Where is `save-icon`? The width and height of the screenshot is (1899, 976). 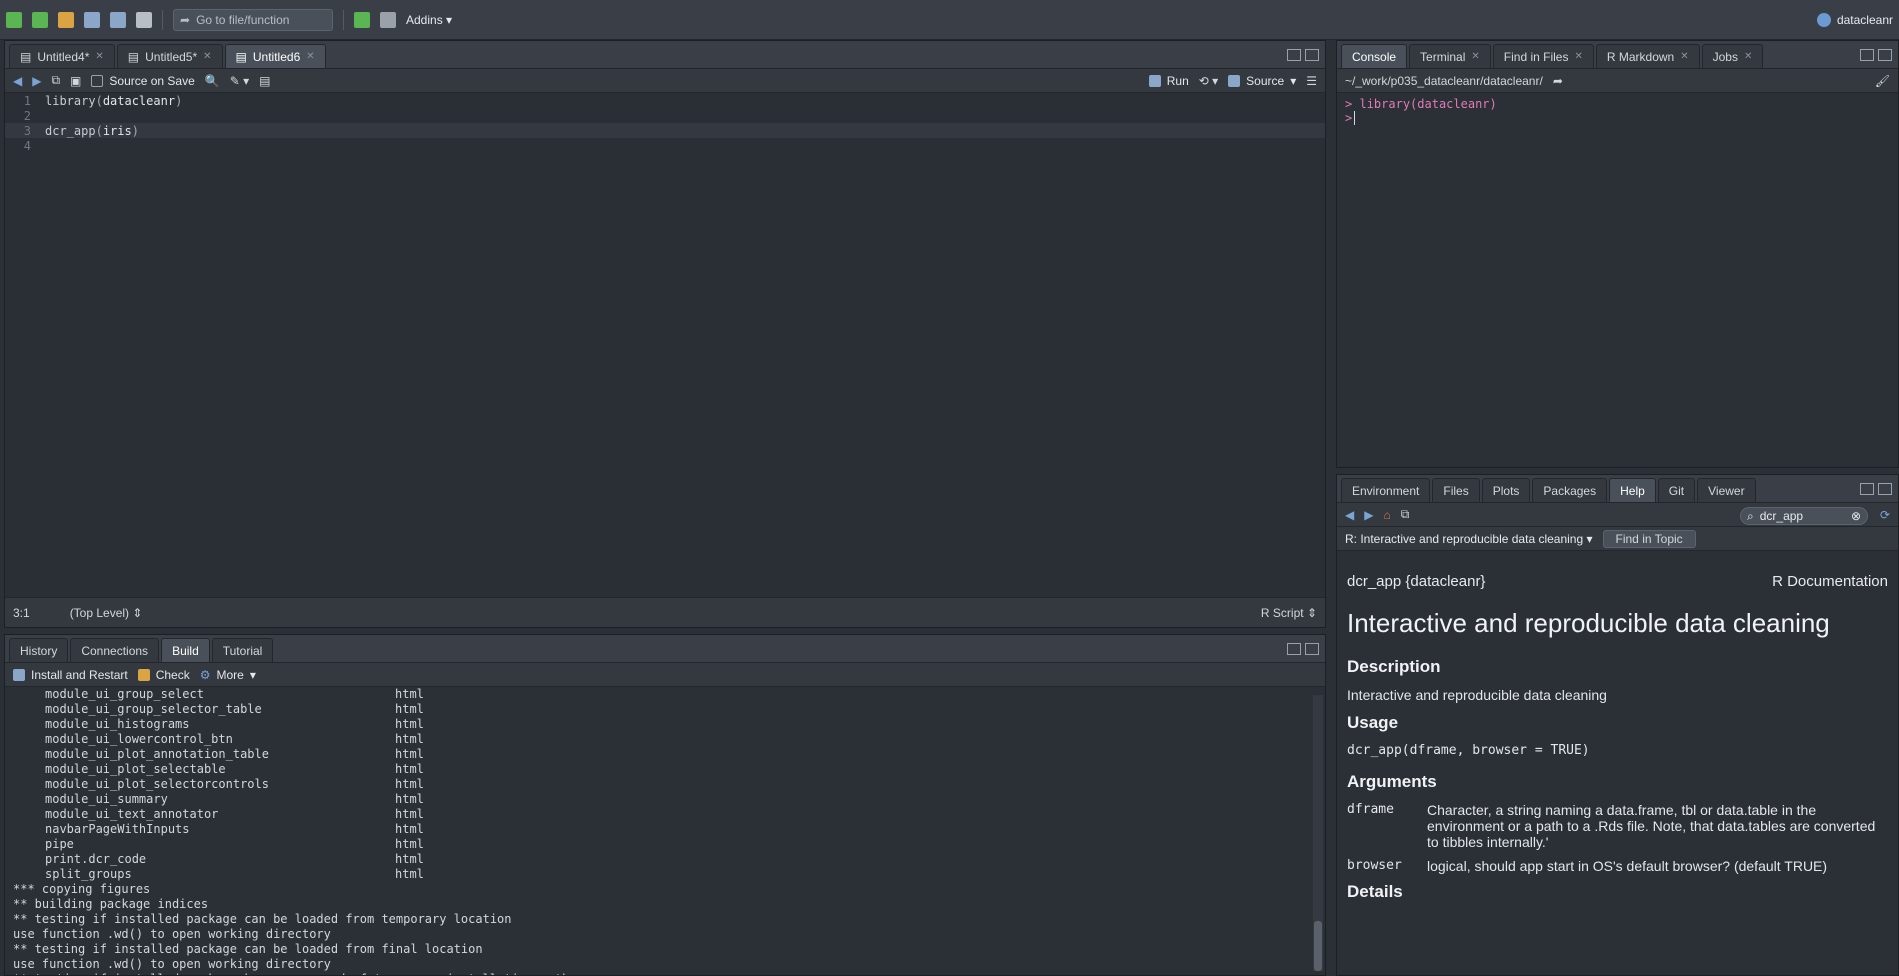 save-icon is located at coordinates (92, 19).